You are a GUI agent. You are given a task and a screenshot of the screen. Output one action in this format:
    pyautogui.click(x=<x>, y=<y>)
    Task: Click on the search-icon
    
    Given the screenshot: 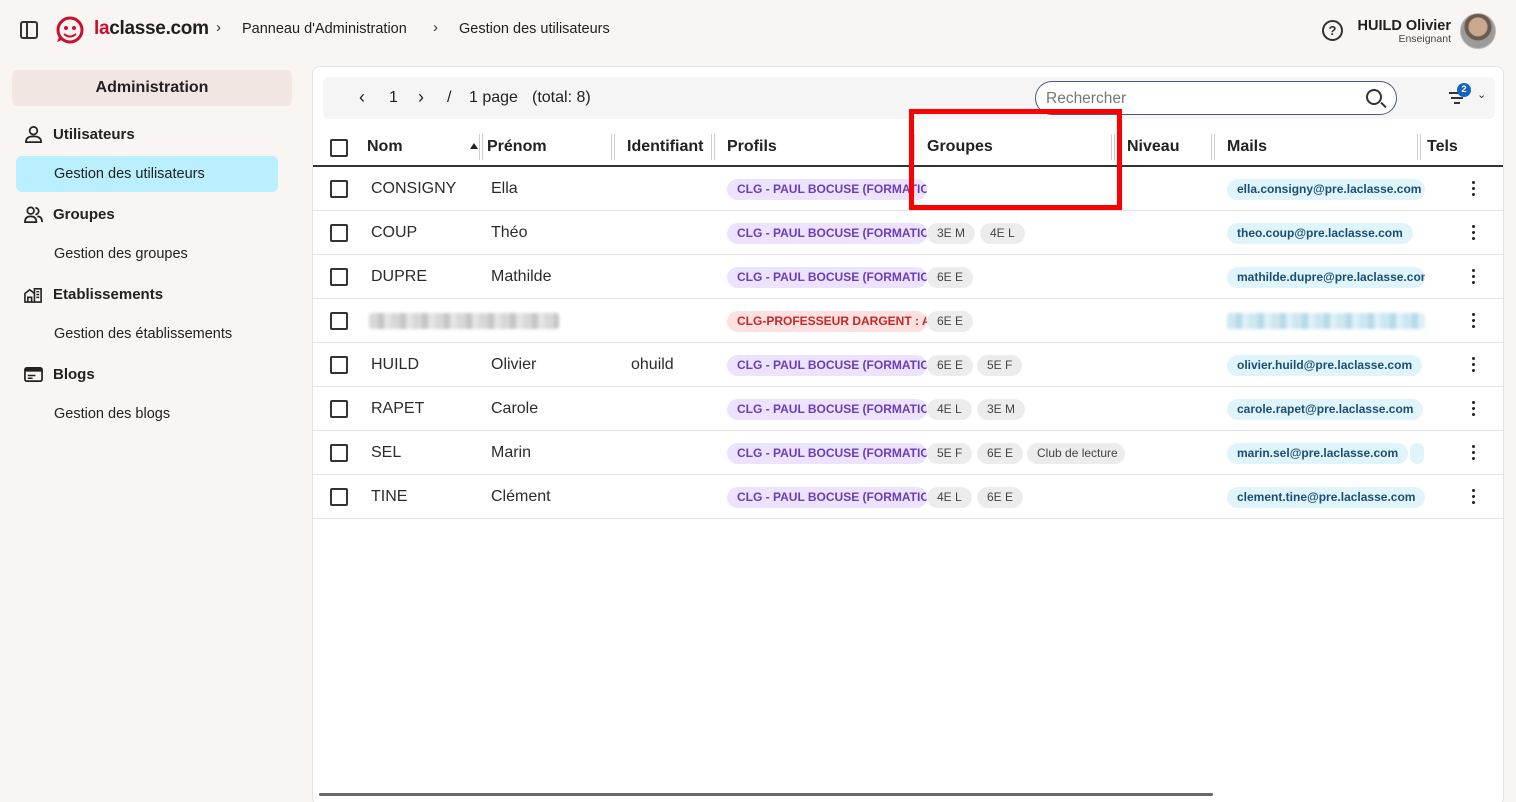 What is the action you would take?
    pyautogui.click(x=1374, y=97)
    